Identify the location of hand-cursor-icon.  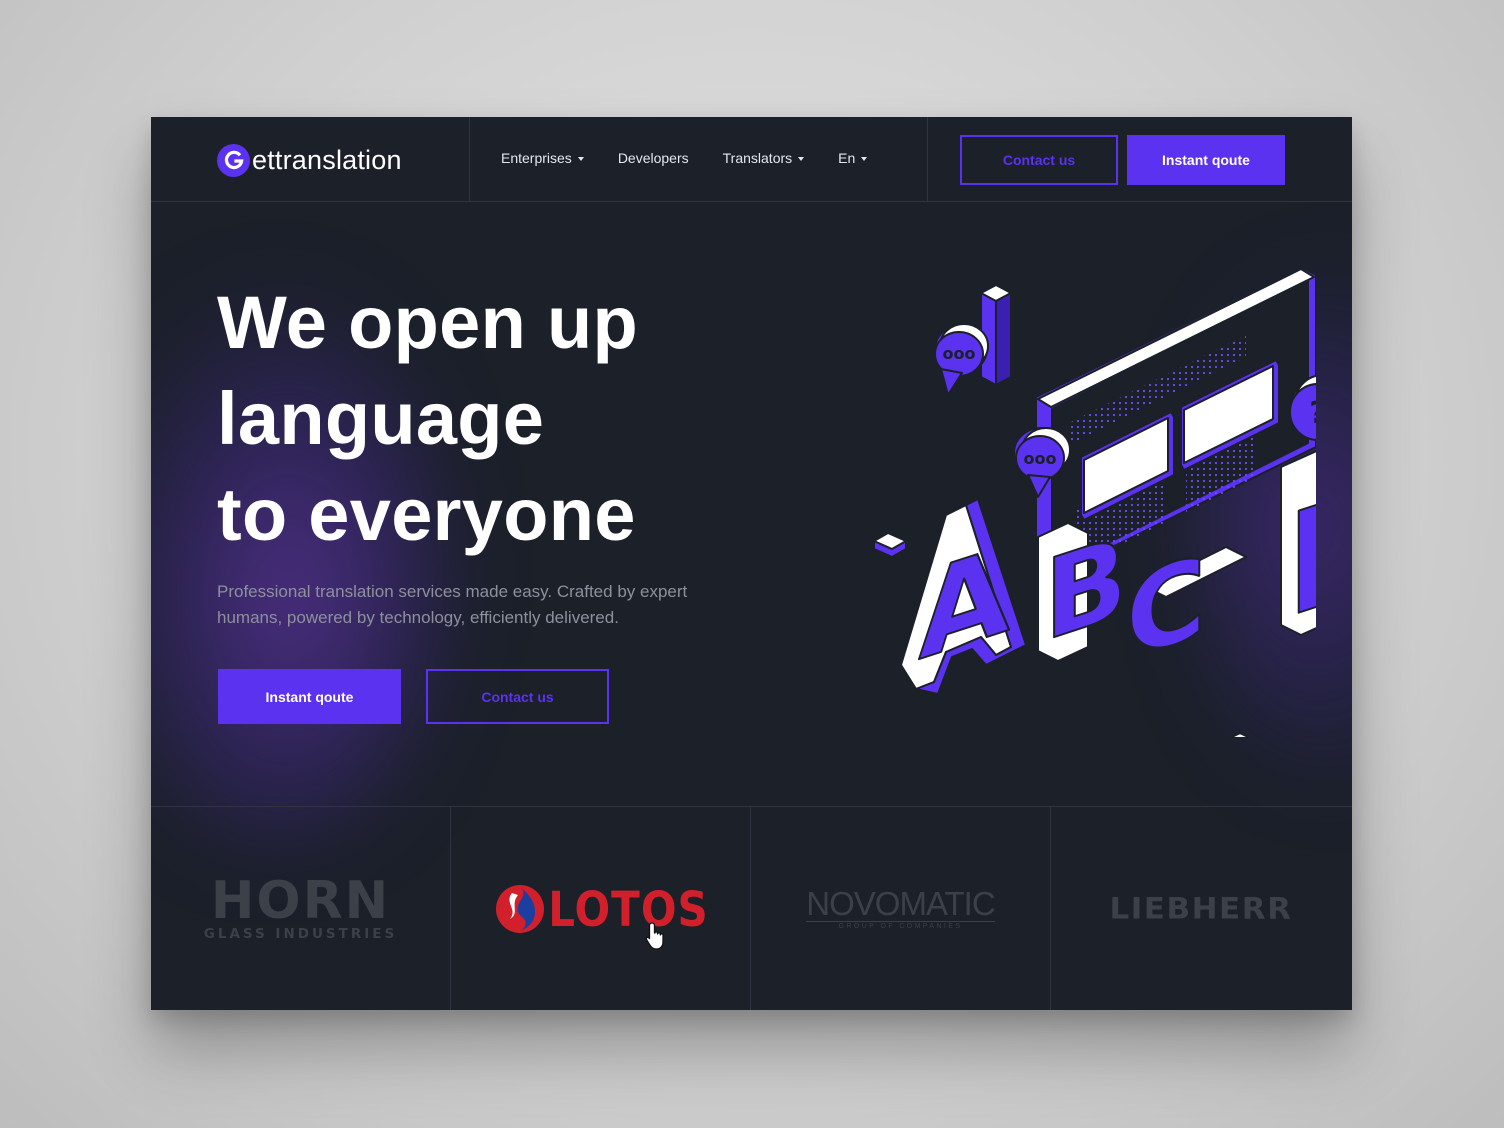
(654, 936).